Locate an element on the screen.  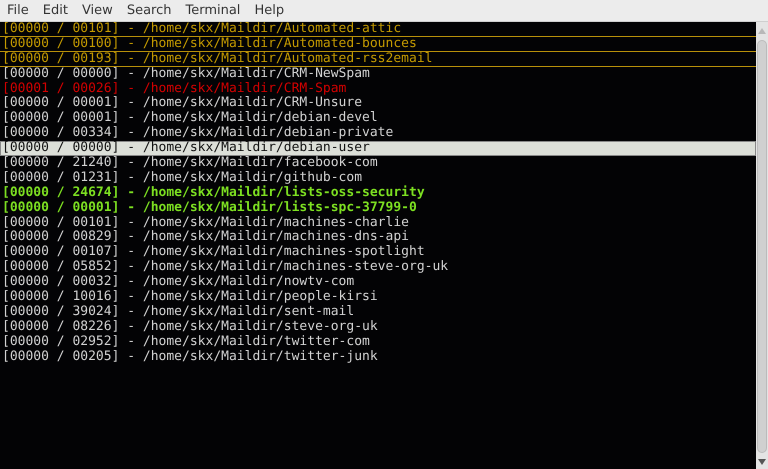
menu-item: Help is located at coordinates (269, 10).